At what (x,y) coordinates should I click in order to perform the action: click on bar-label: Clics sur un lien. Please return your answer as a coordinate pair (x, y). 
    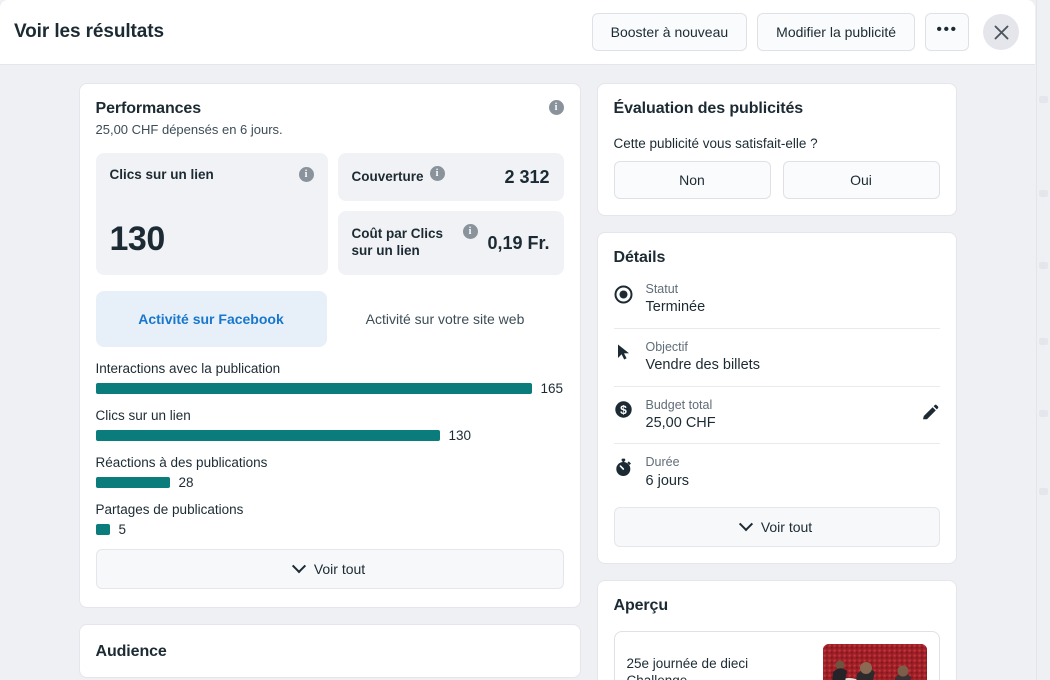
    Looking at the image, I should click on (143, 415).